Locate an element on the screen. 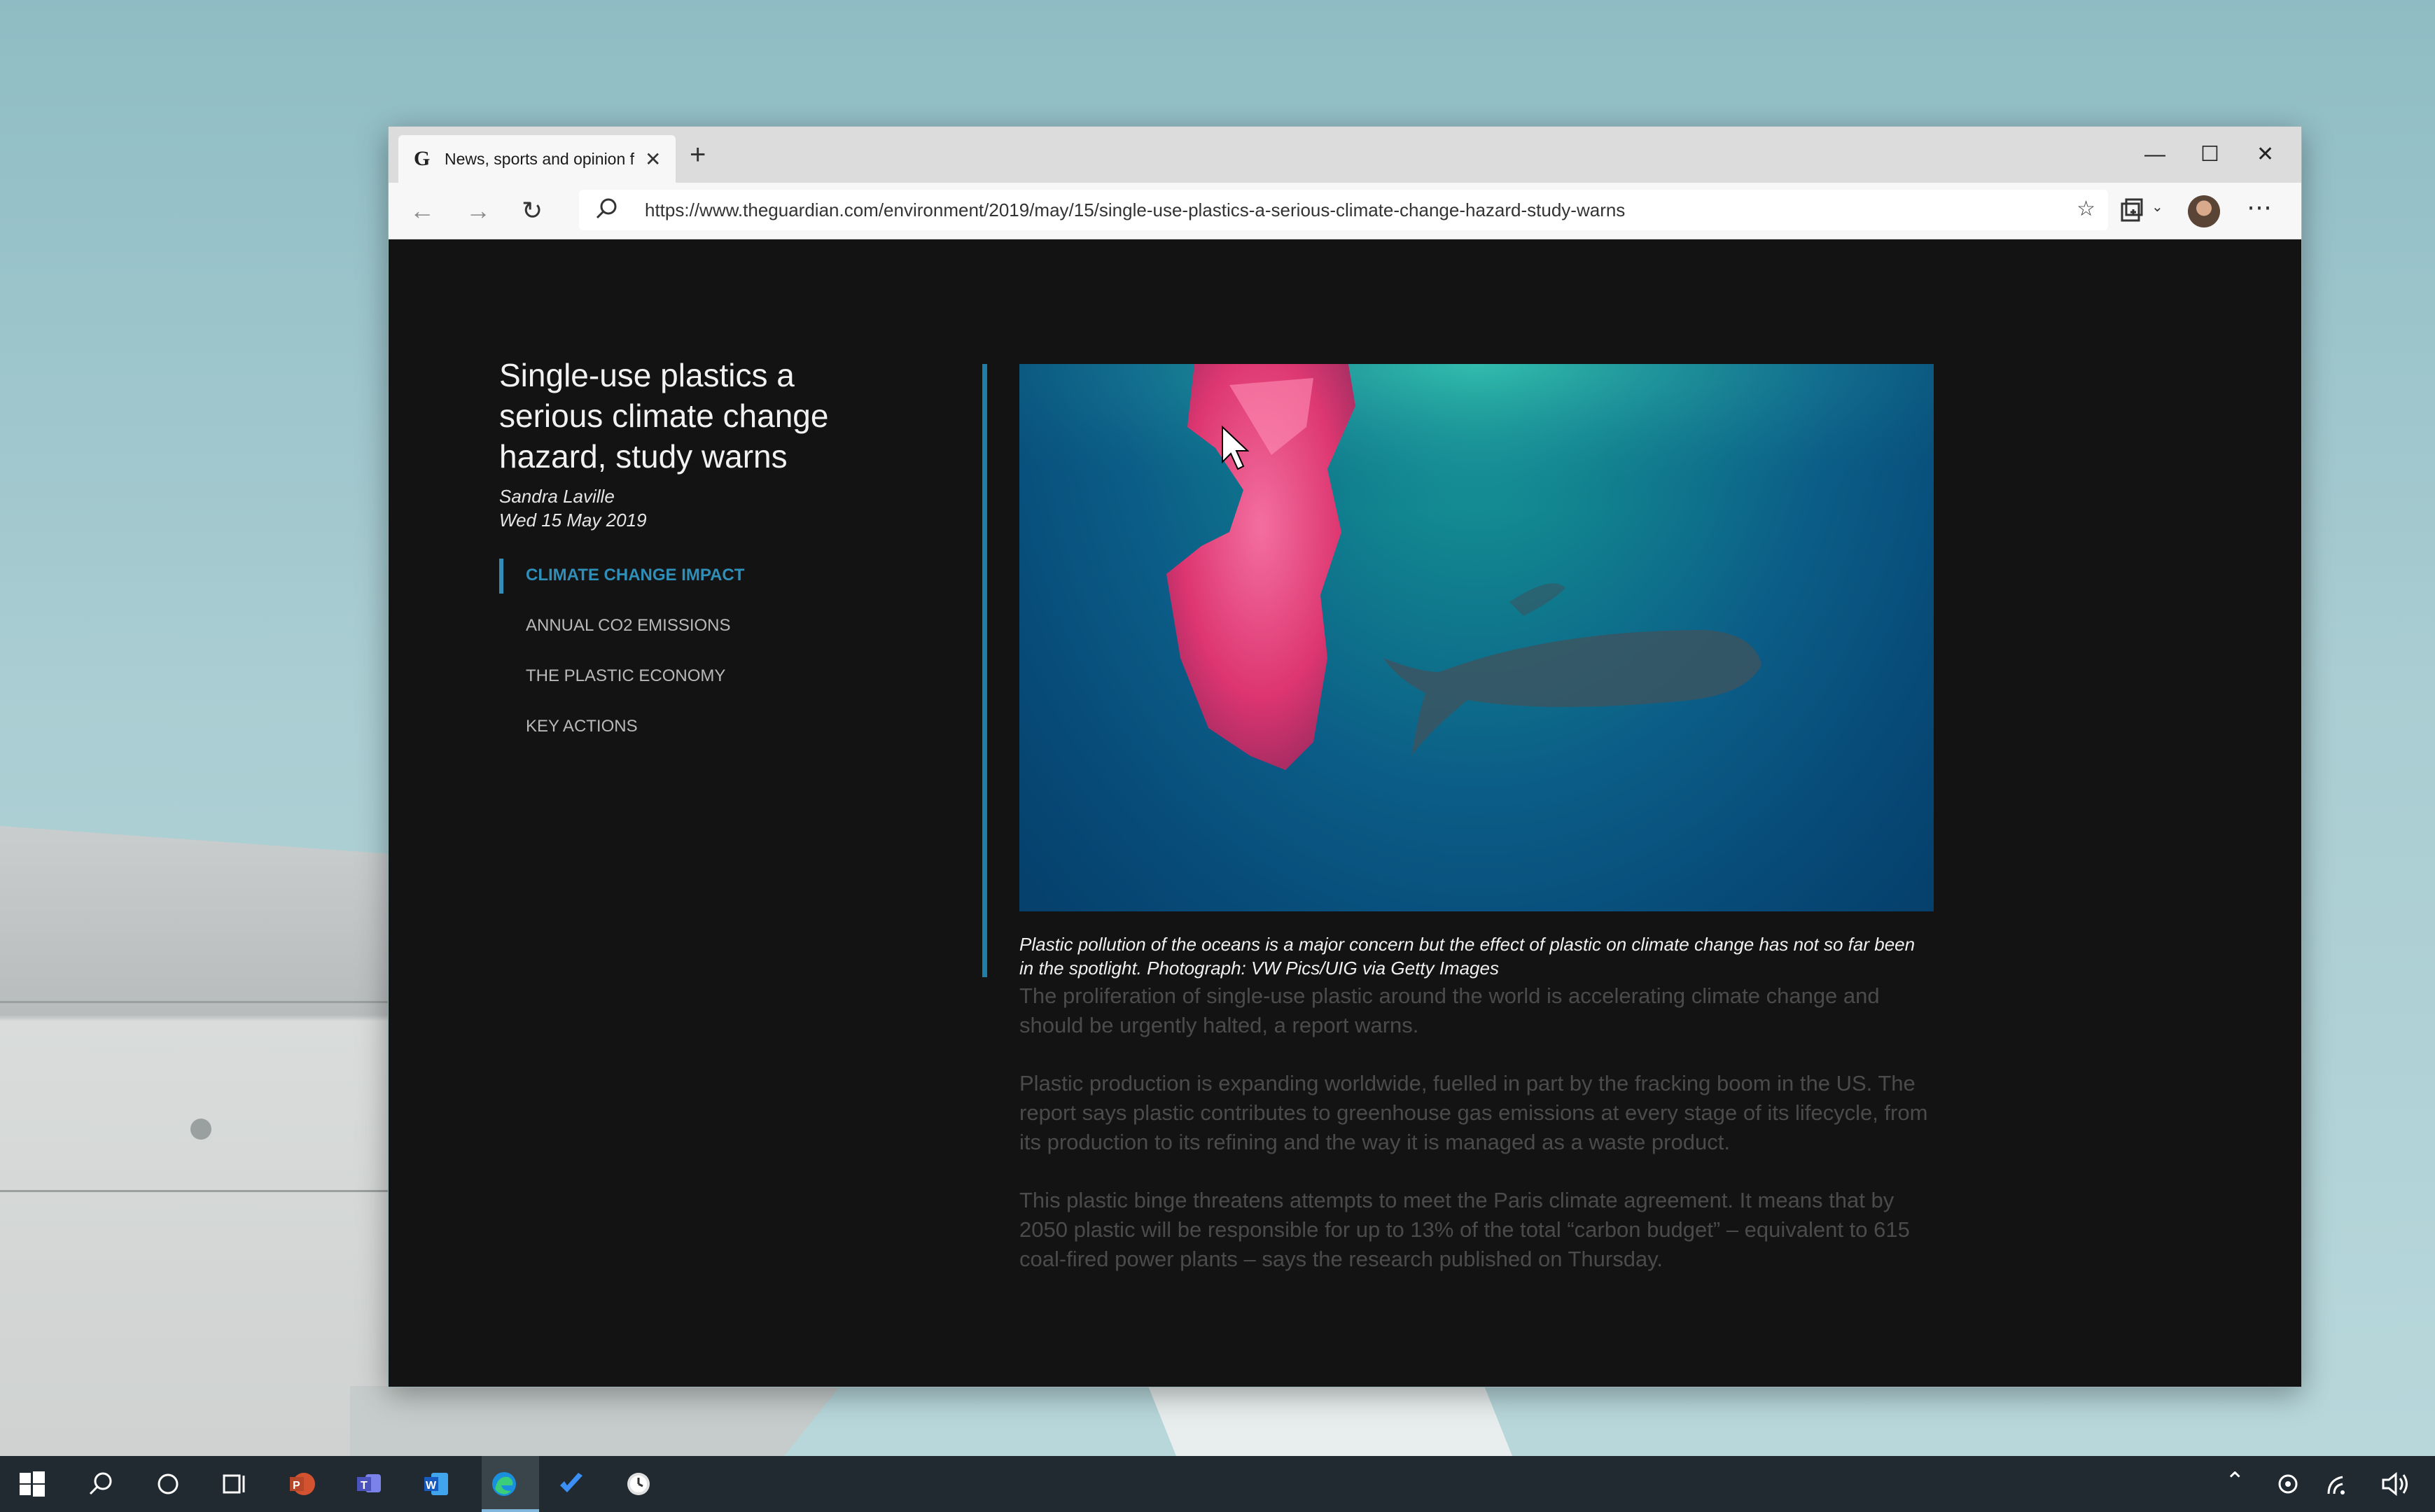  tab-title: News, sports and opinion f is located at coordinates (540, 158).